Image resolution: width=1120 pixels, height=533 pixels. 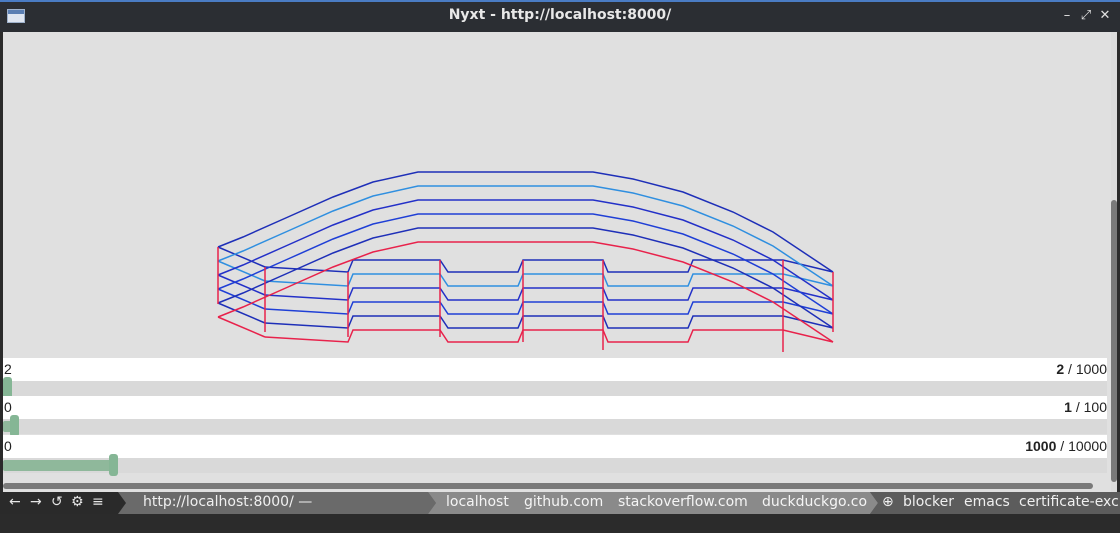 I want to click on minimize-icon: –, so click(x=1067, y=16).